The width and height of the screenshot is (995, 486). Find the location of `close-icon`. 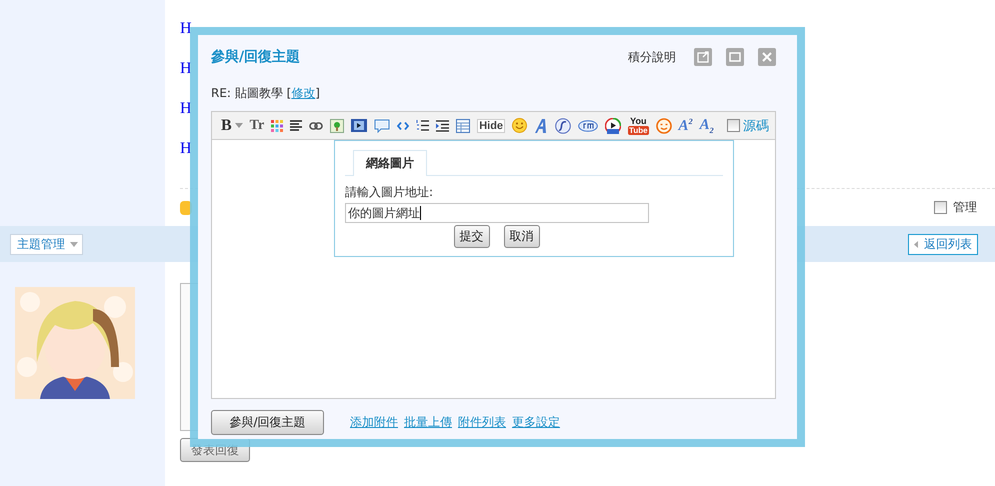

close-icon is located at coordinates (767, 57).